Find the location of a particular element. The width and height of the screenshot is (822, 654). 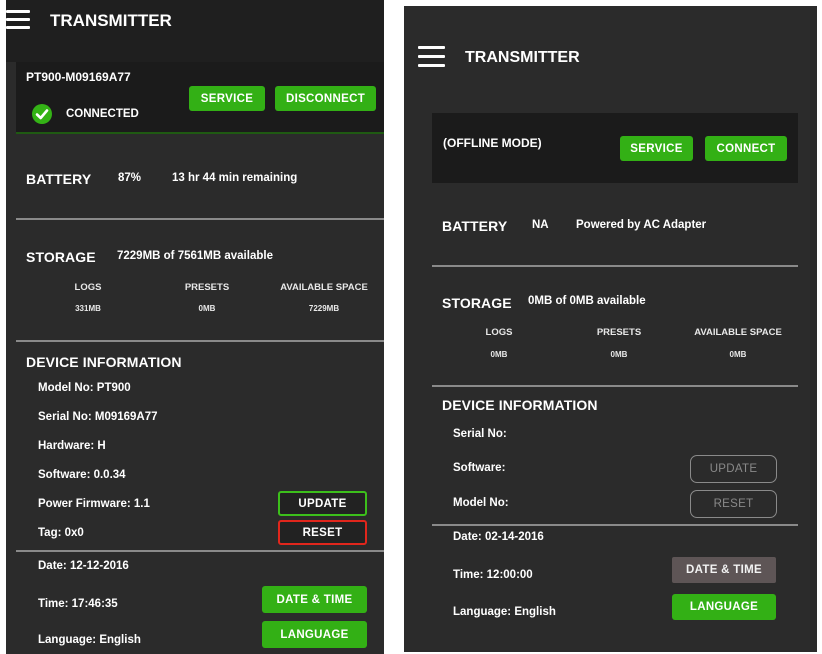

left-device-id: PT900-M09169A77 is located at coordinates (78, 77).